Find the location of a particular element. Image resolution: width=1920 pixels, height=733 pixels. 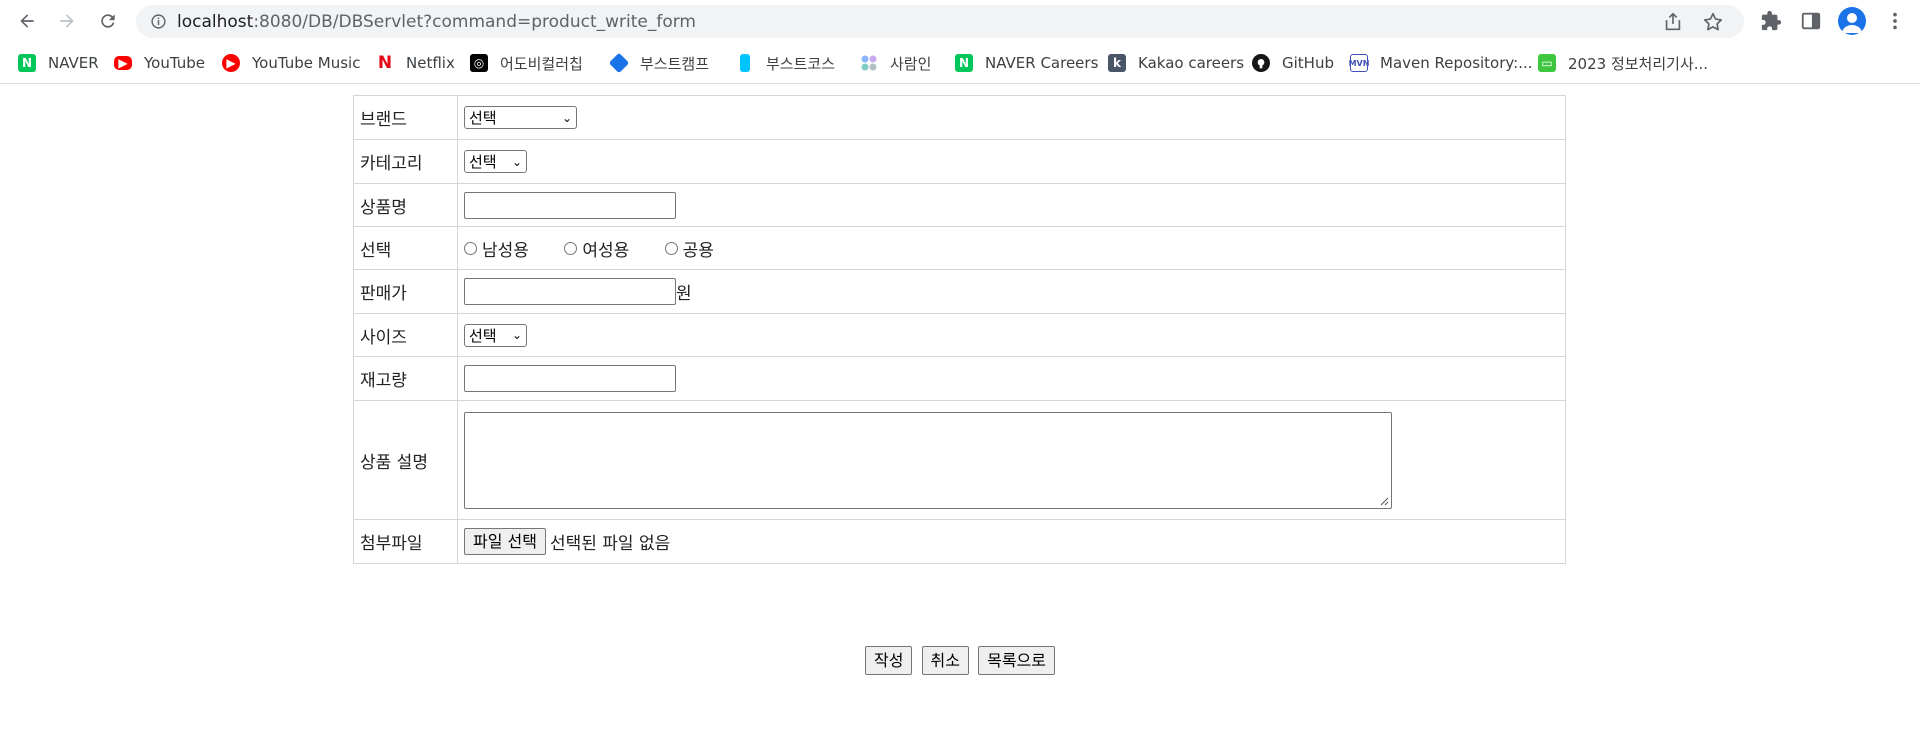

arrow-left-icon is located at coordinates (27, 21).